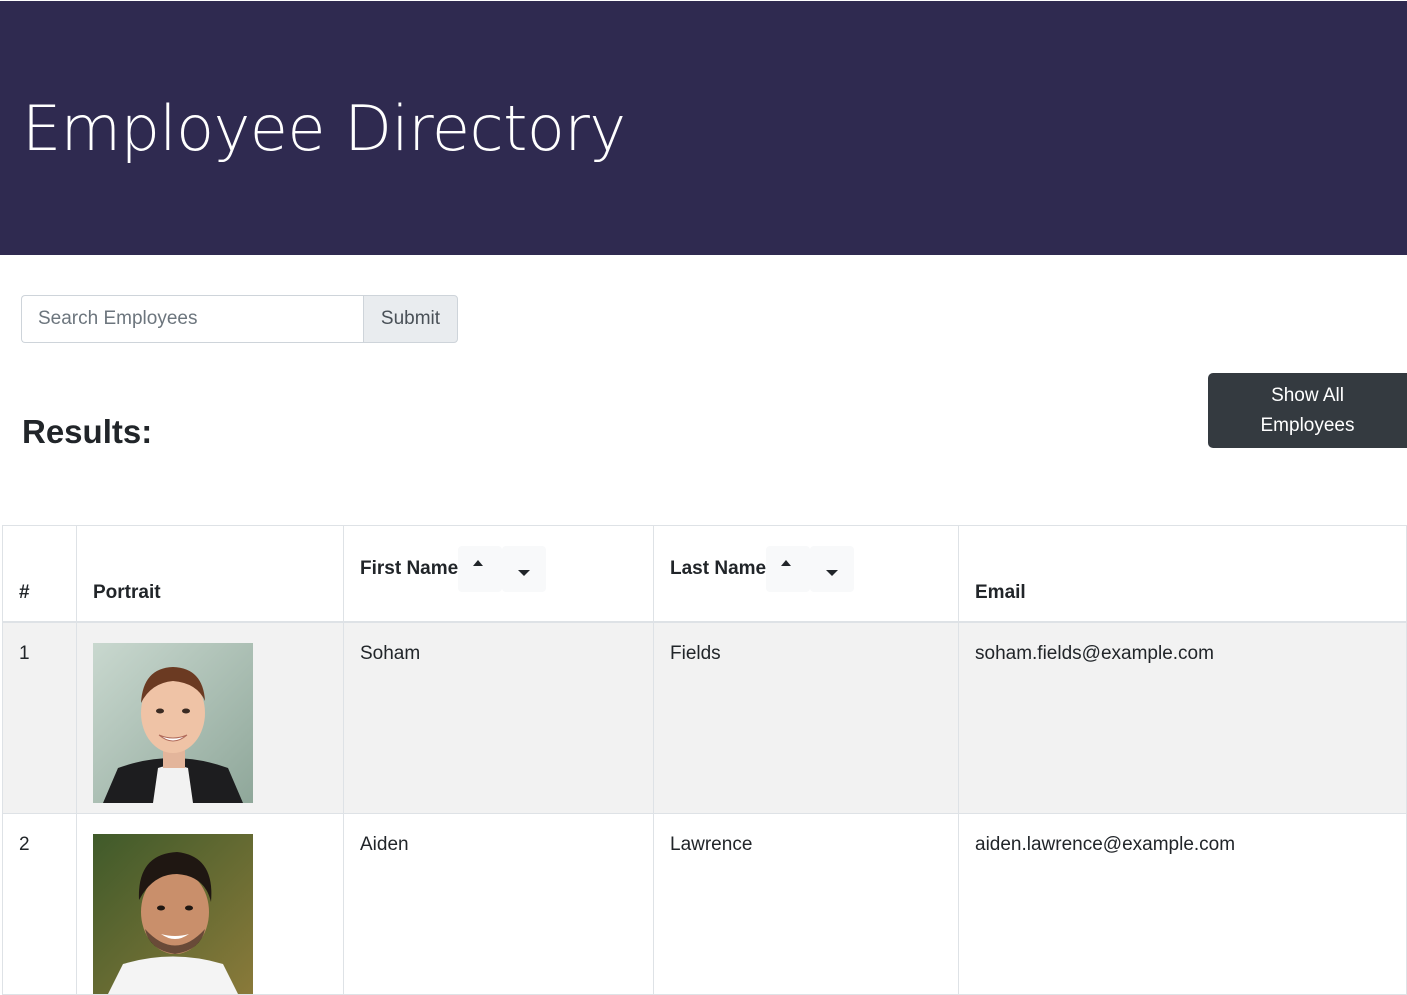 This screenshot has width=1407, height=995. Describe the element at coordinates (806, 904) in the screenshot. I see `last-name-cell: Lawrence` at that location.